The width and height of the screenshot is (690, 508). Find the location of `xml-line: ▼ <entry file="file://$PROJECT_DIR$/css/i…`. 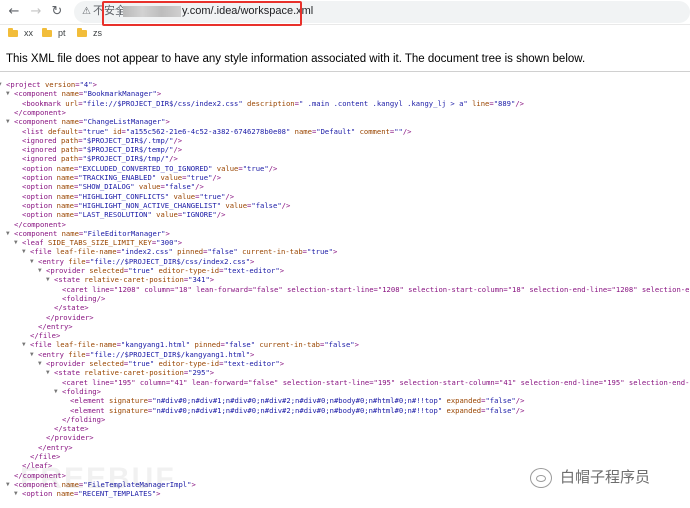

xml-line: ▼ <entry file="file://$PROJECT_DIR$/css/i… is located at coordinates (142, 261).